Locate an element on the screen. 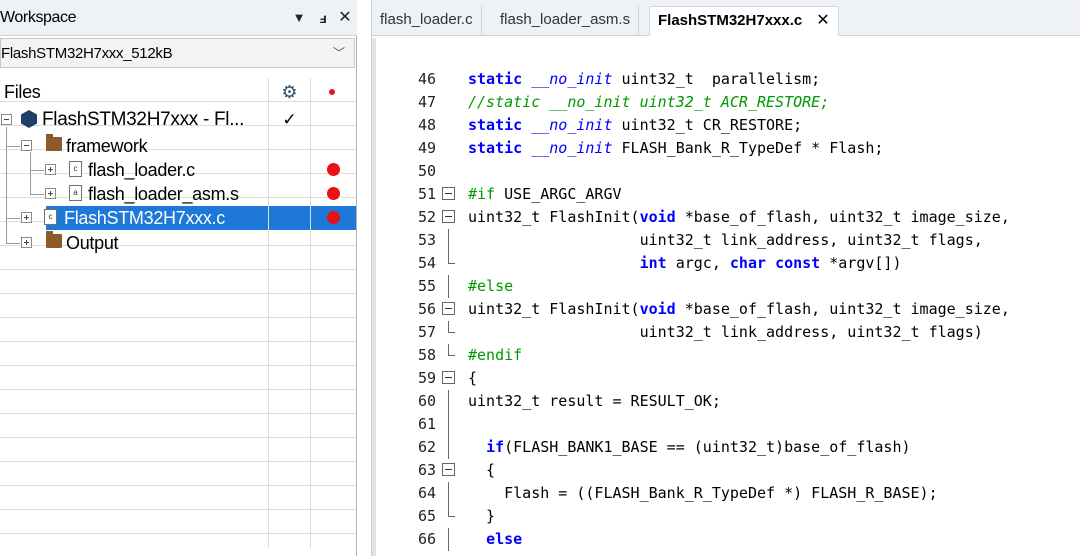 The height and width of the screenshot is (556, 1080). line-number: 61 is located at coordinates (426, 424).